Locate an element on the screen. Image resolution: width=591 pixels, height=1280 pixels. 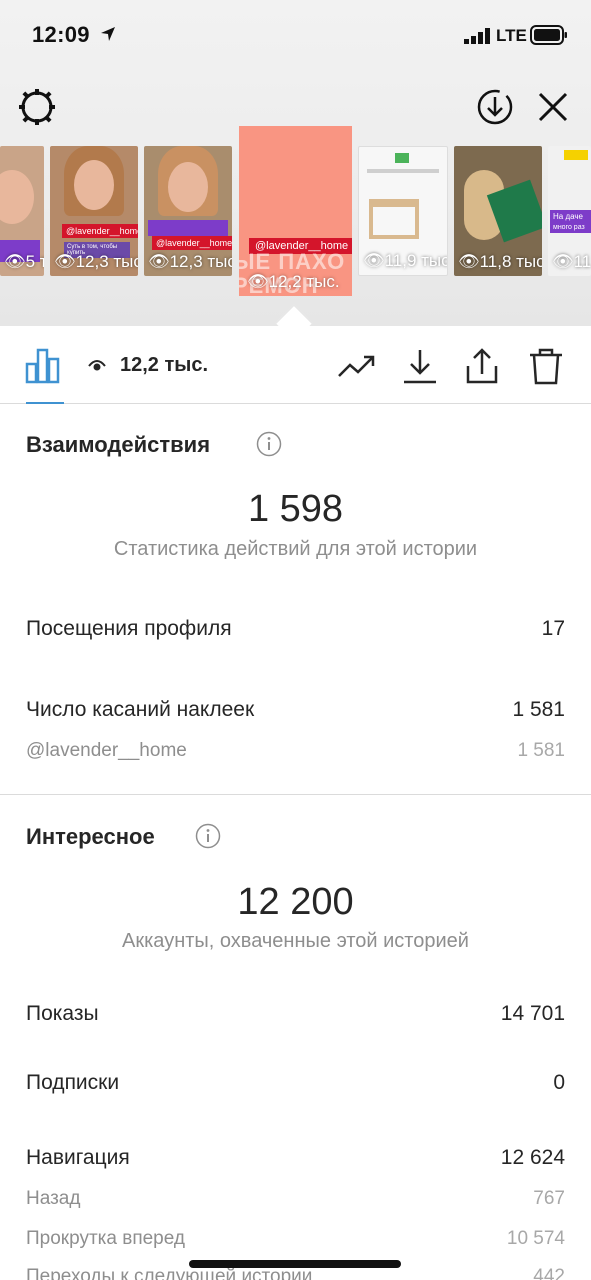
story-thumbnail: @lavender__home 👁︎12,3 тыс is located at coordinates (188, 211).